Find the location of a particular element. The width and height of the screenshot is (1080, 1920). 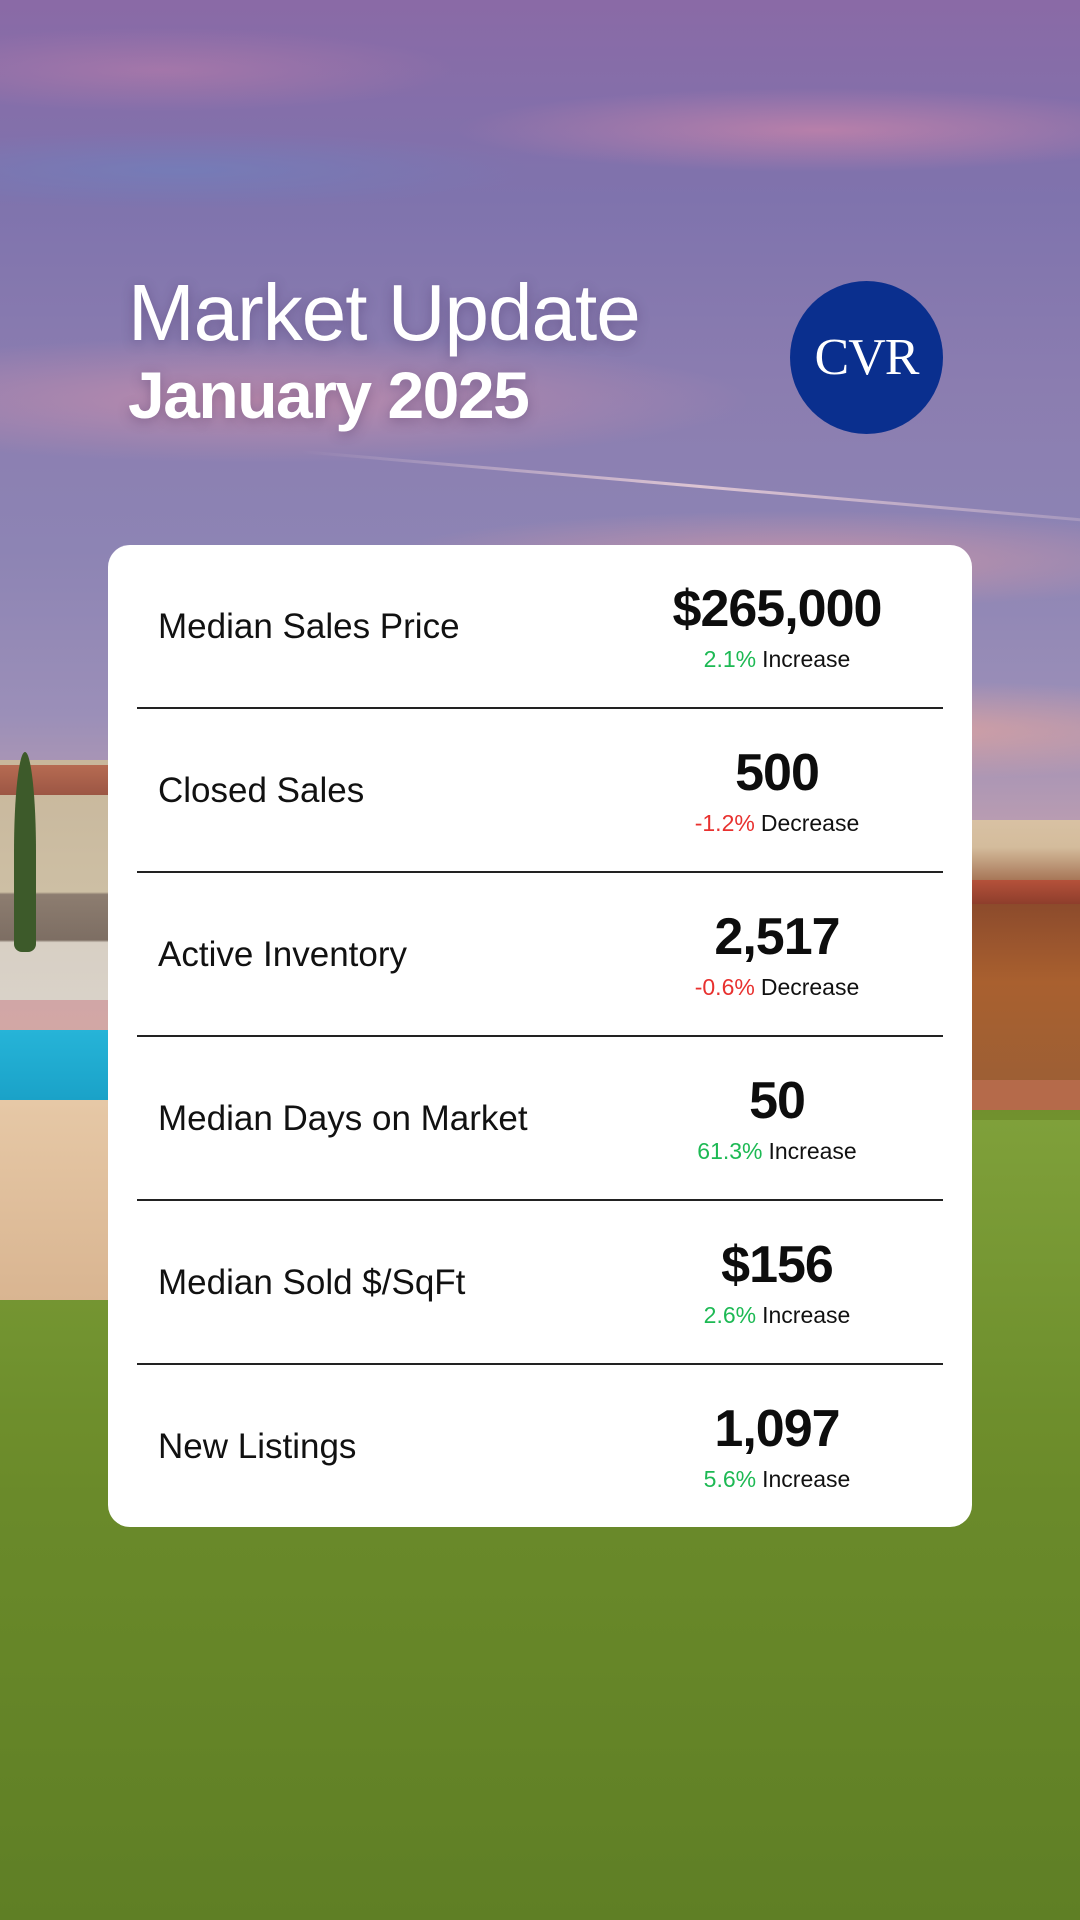

page-subtitle: January 2025 is located at coordinates (329, 395).